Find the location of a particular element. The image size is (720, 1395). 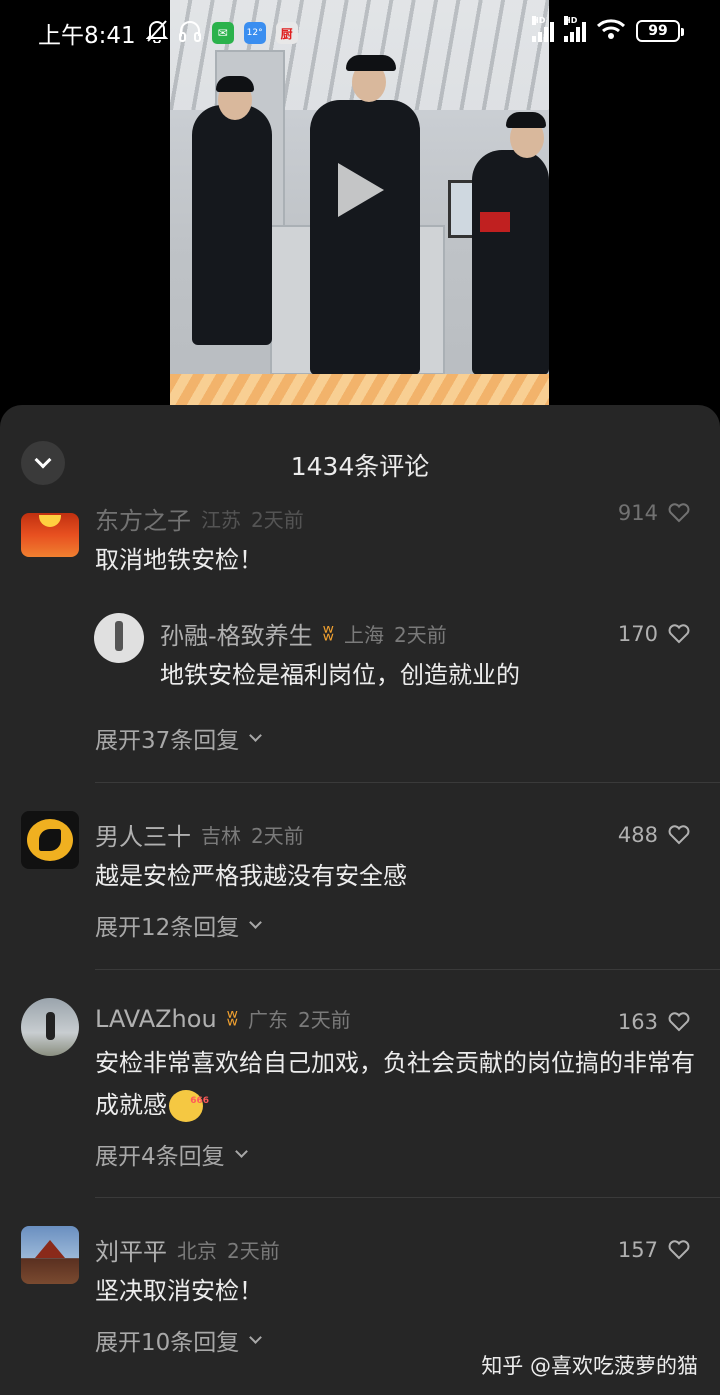

notification-icons: ✉ 12° 厨 is located at coordinates (221, 33).